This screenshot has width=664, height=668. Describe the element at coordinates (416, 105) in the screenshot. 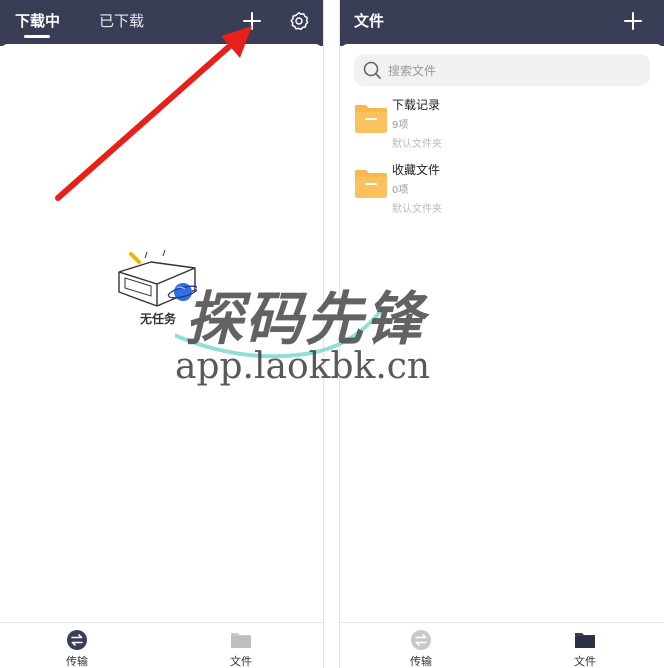

I see `folder-name: 下载记录` at that location.